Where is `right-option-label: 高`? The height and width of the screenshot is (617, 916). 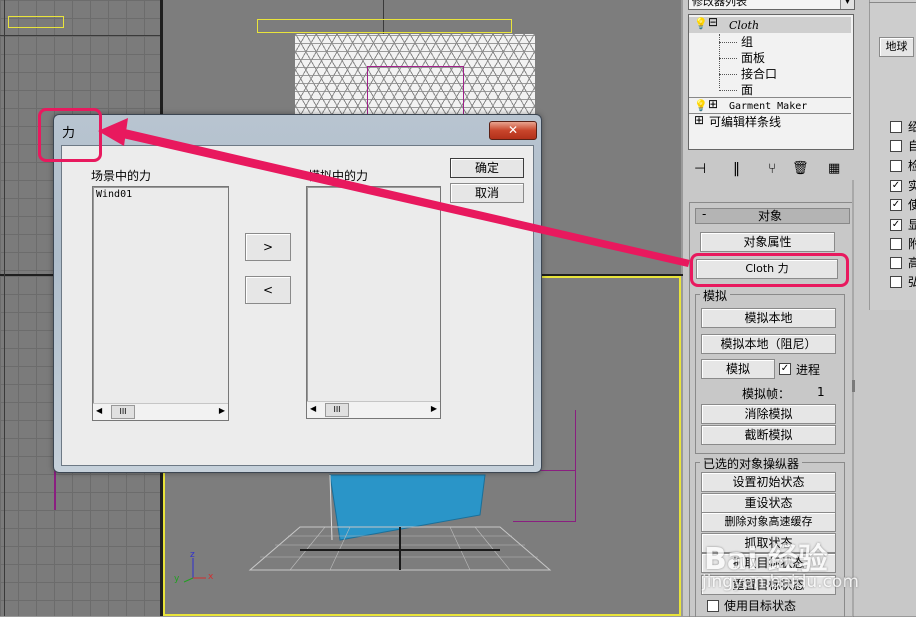 right-option-label: 高 is located at coordinates (912, 263).